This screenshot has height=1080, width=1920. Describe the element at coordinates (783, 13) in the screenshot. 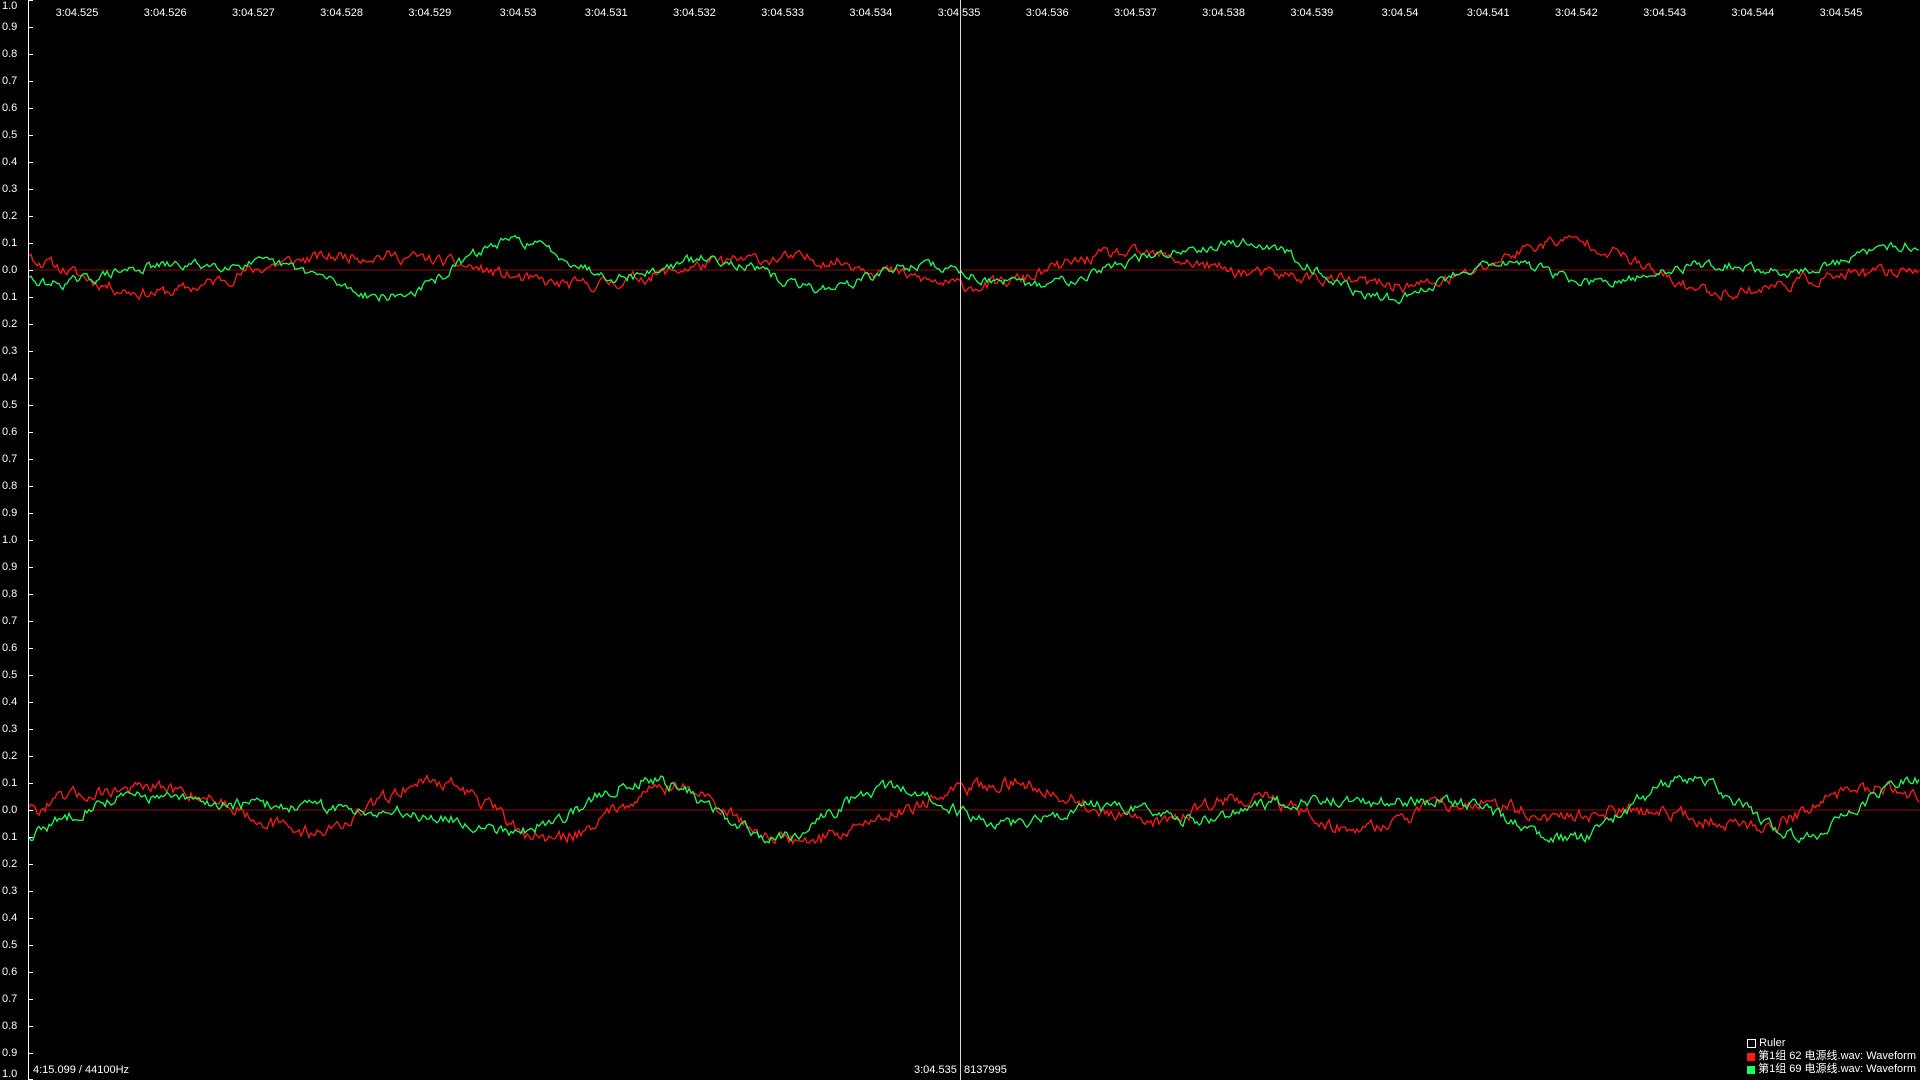

I see `time-tick-label: 3:04.533` at that location.